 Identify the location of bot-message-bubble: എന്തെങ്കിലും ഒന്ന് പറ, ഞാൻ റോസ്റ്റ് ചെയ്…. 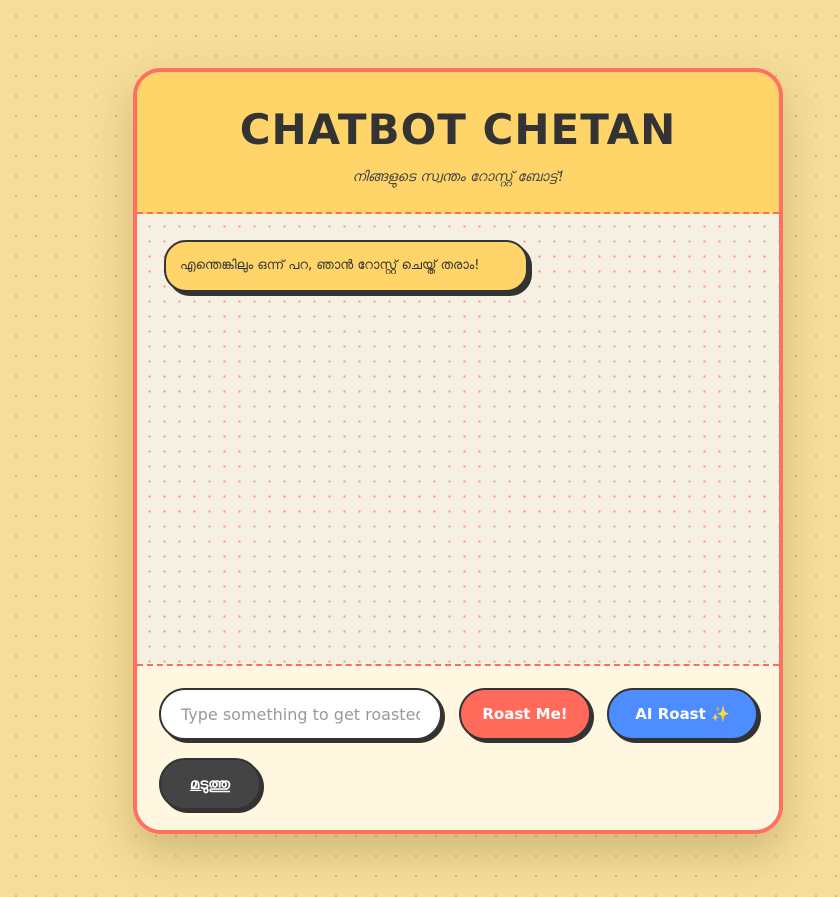
(346, 266).